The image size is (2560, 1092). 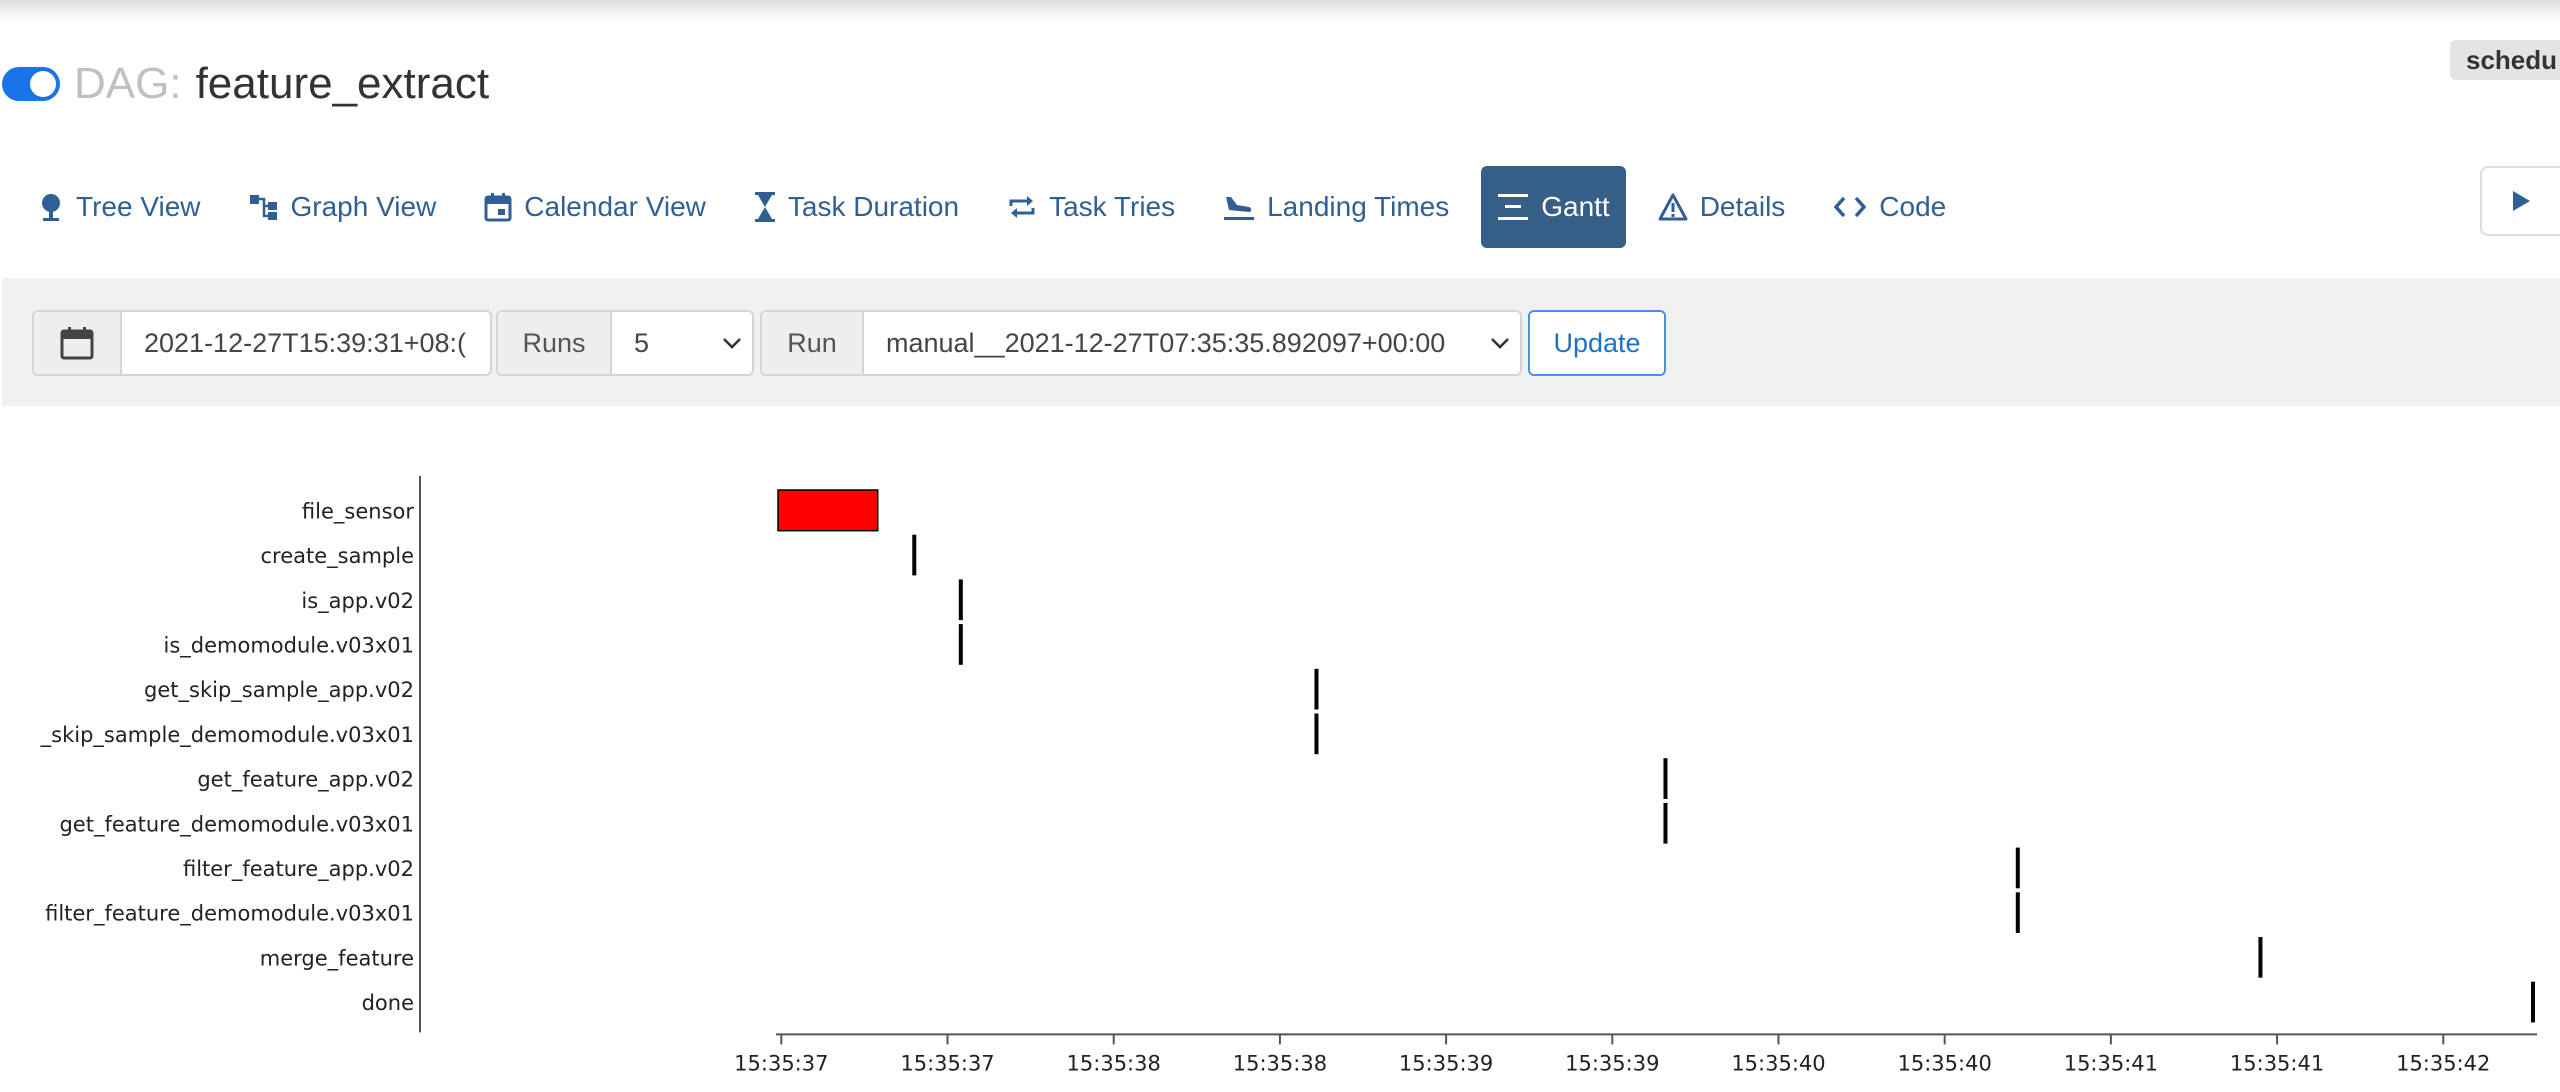 What do you see at coordinates (1280, 11) in the screenshot?
I see `browser-top-shadow` at bounding box center [1280, 11].